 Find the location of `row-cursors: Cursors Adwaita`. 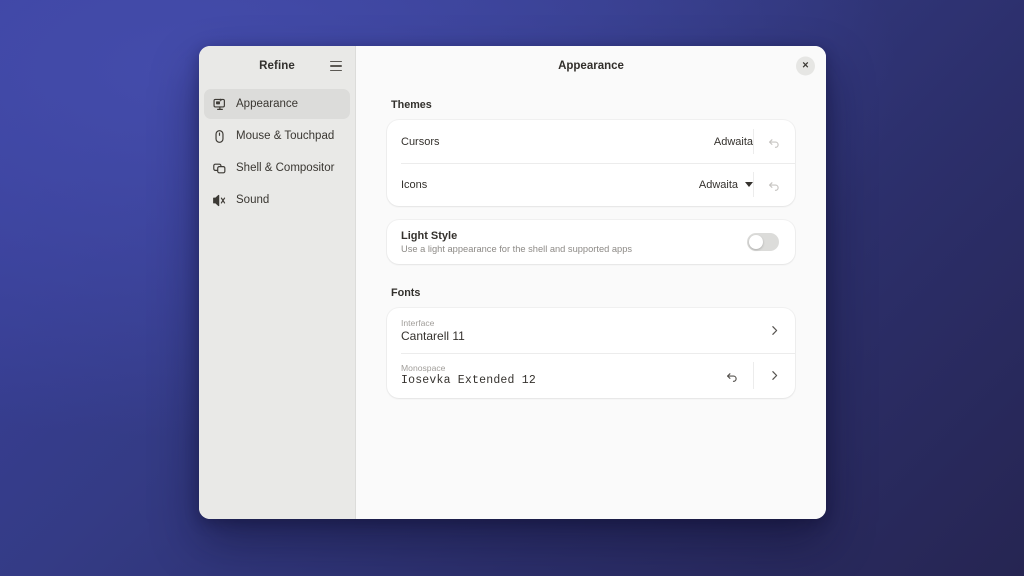

row-cursors: Cursors Adwaita is located at coordinates (591, 141).